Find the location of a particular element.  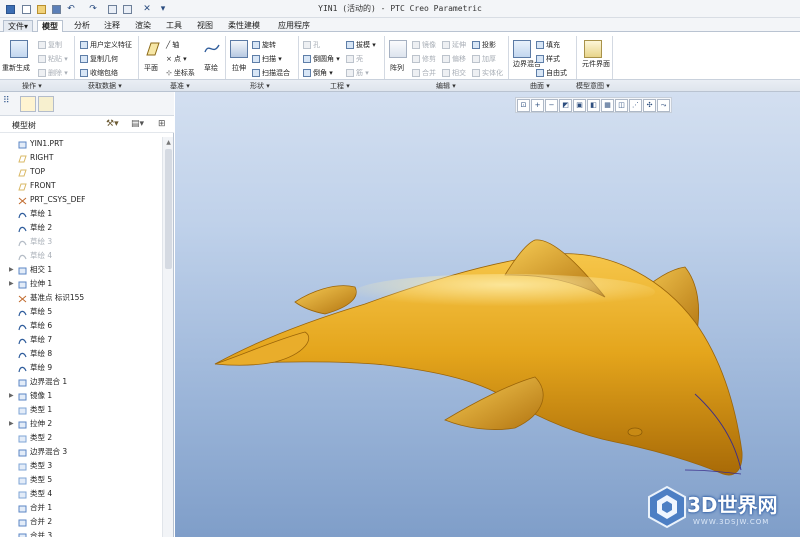

tree-item: 草绘 6 is located at coordinates (81, 326).